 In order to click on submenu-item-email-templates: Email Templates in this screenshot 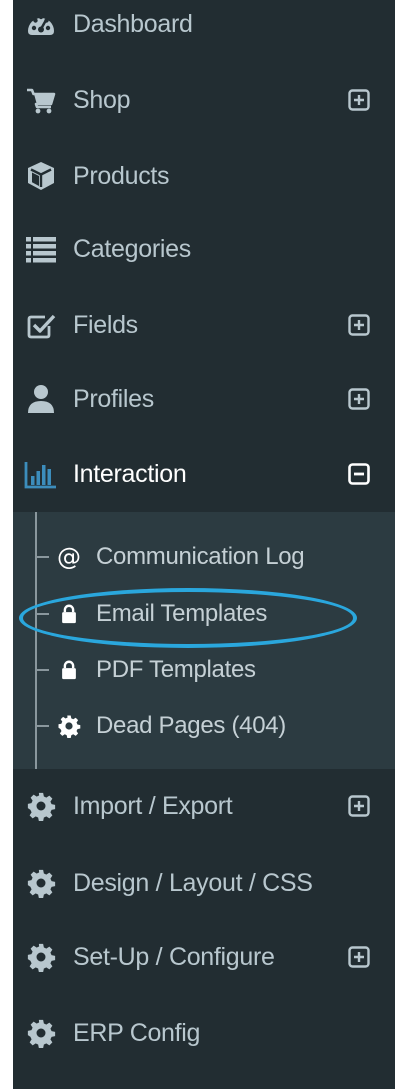, I will do `click(204, 614)`.